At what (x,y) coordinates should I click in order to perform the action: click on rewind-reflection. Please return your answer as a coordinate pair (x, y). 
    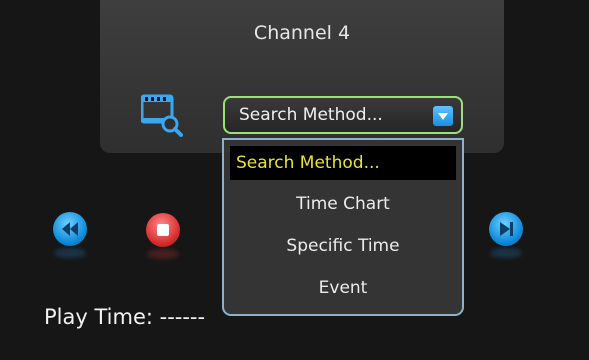
    Looking at the image, I should click on (70, 253).